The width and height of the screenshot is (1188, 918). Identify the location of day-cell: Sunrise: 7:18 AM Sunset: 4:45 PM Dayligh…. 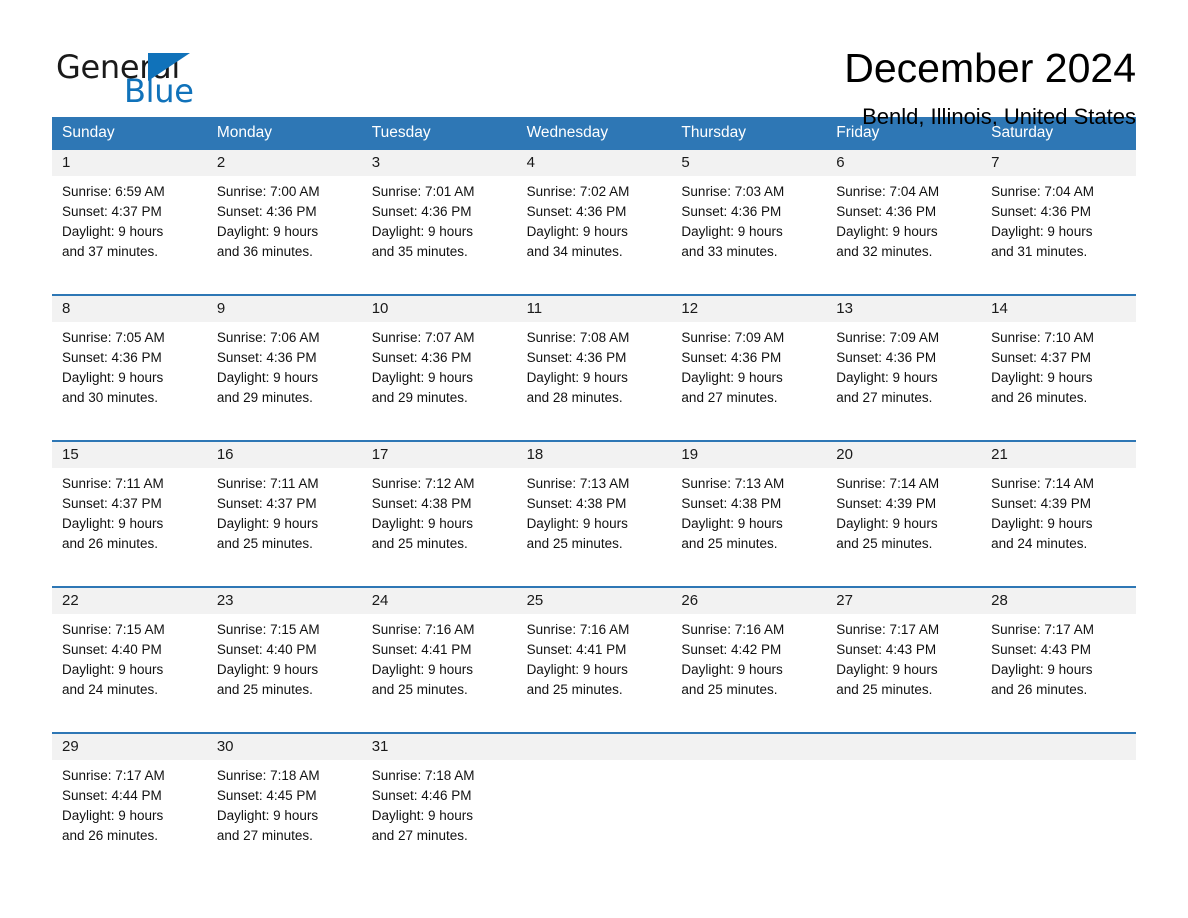
(284, 814).